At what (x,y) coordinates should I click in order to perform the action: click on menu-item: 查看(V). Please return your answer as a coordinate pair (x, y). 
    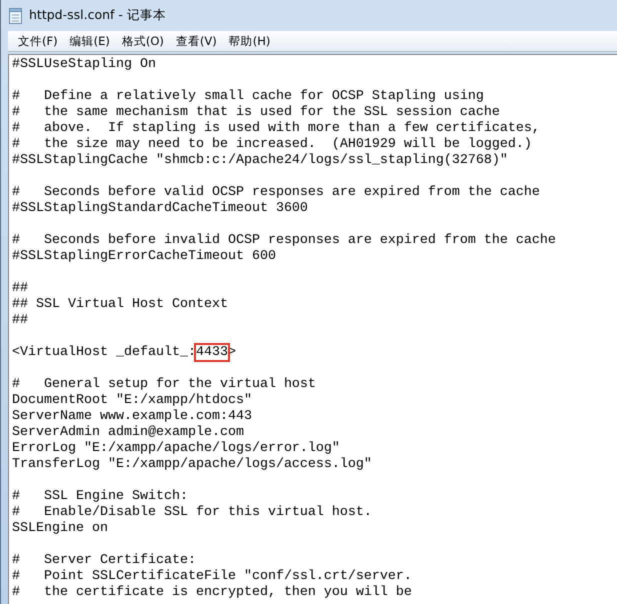
    Looking at the image, I should click on (196, 41).